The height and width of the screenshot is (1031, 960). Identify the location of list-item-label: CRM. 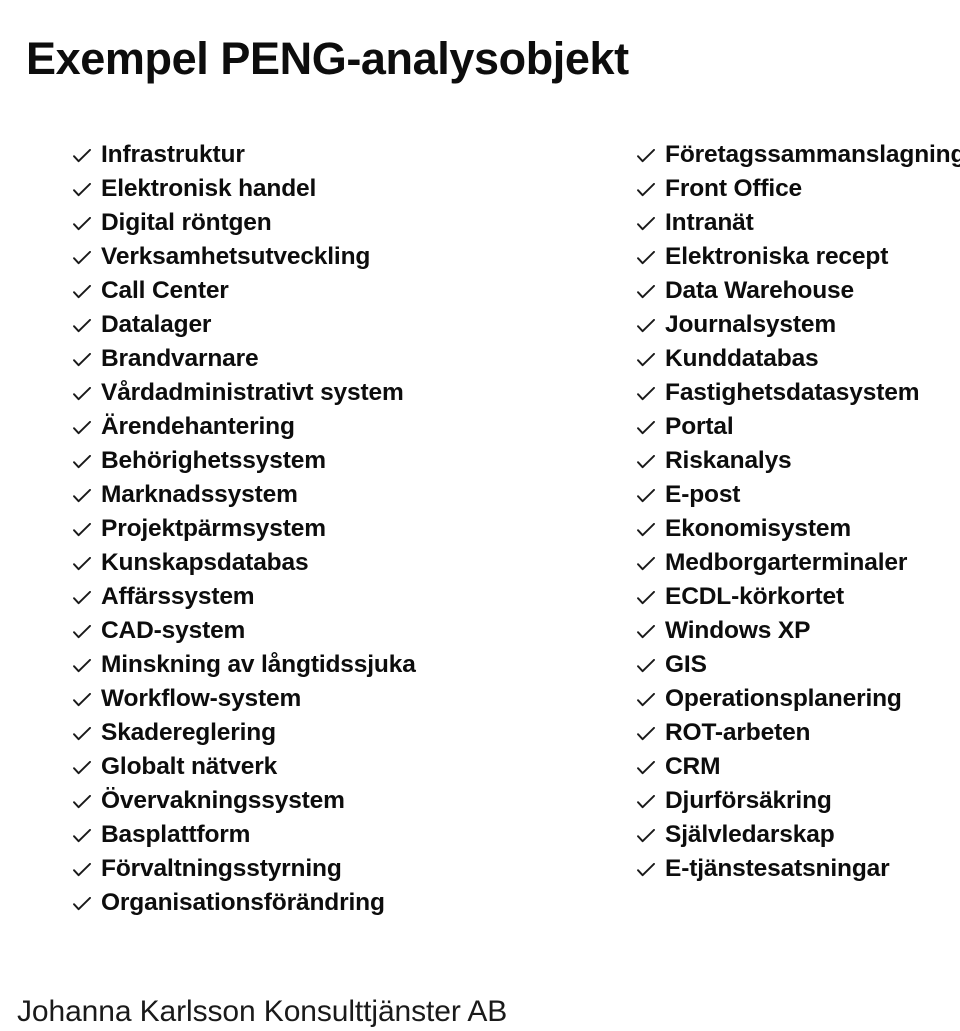
(693, 766).